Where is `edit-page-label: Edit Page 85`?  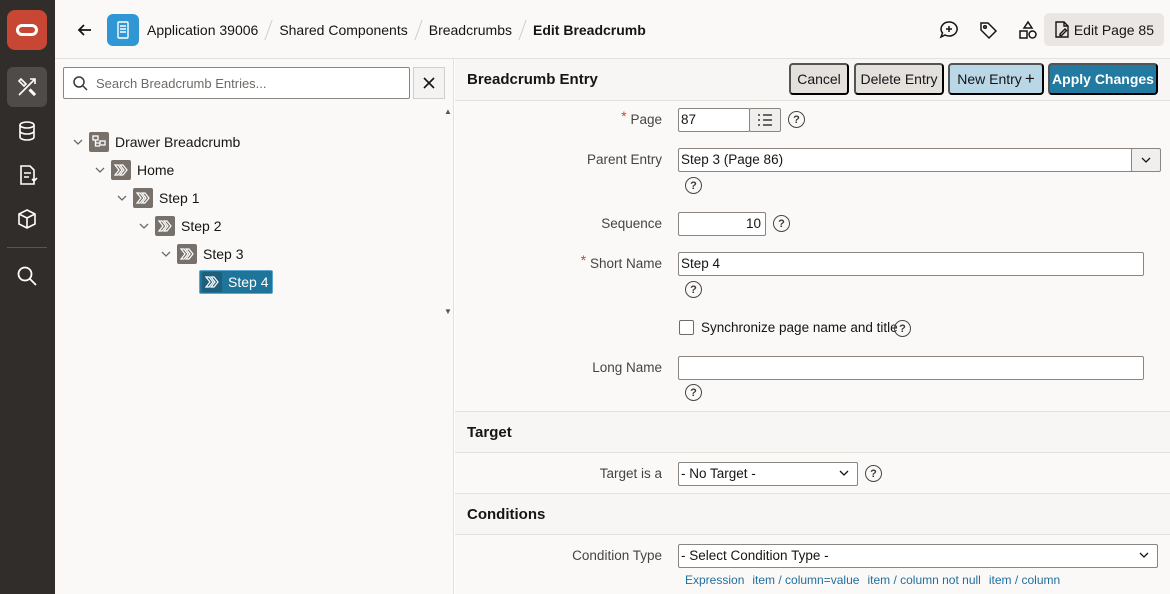
edit-page-label: Edit Page 85 is located at coordinates (1113, 29).